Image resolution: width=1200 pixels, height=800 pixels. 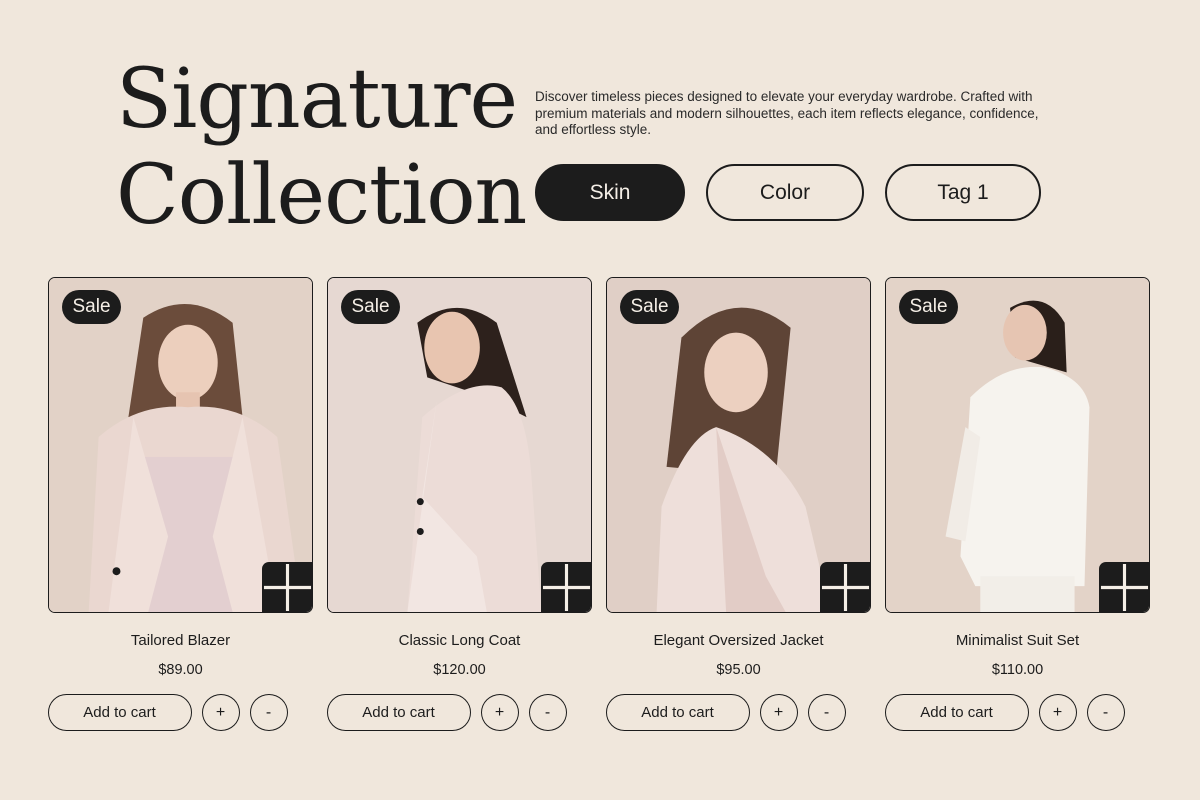 I want to click on filter-chip-color: Color, so click(x=785, y=192).